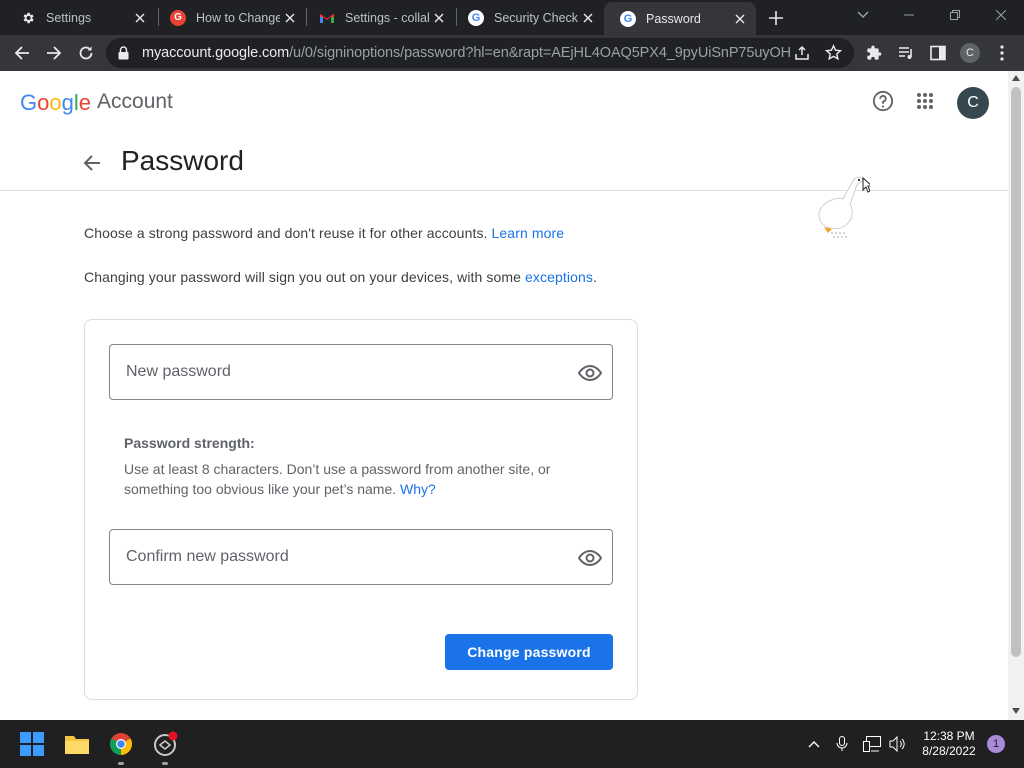 Image resolution: width=1024 pixels, height=768 pixels. Describe the element at coordinates (802, 55) in the screenshot. I see `share-icon` at that location.